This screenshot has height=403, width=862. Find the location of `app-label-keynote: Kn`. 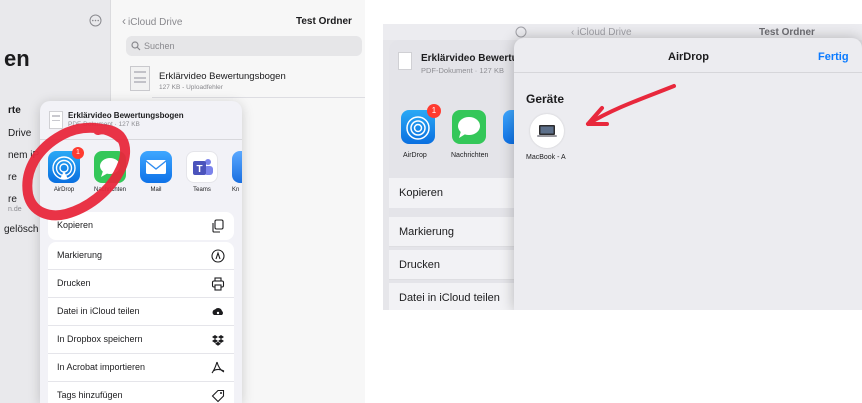

app-label-keynote: Kn is located at coordinates (236, 190).